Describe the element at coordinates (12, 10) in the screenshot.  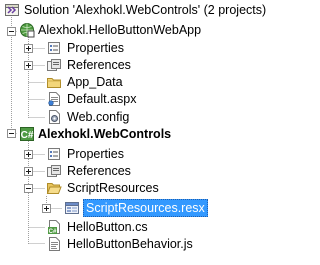
I see `solution-icon` at that location.